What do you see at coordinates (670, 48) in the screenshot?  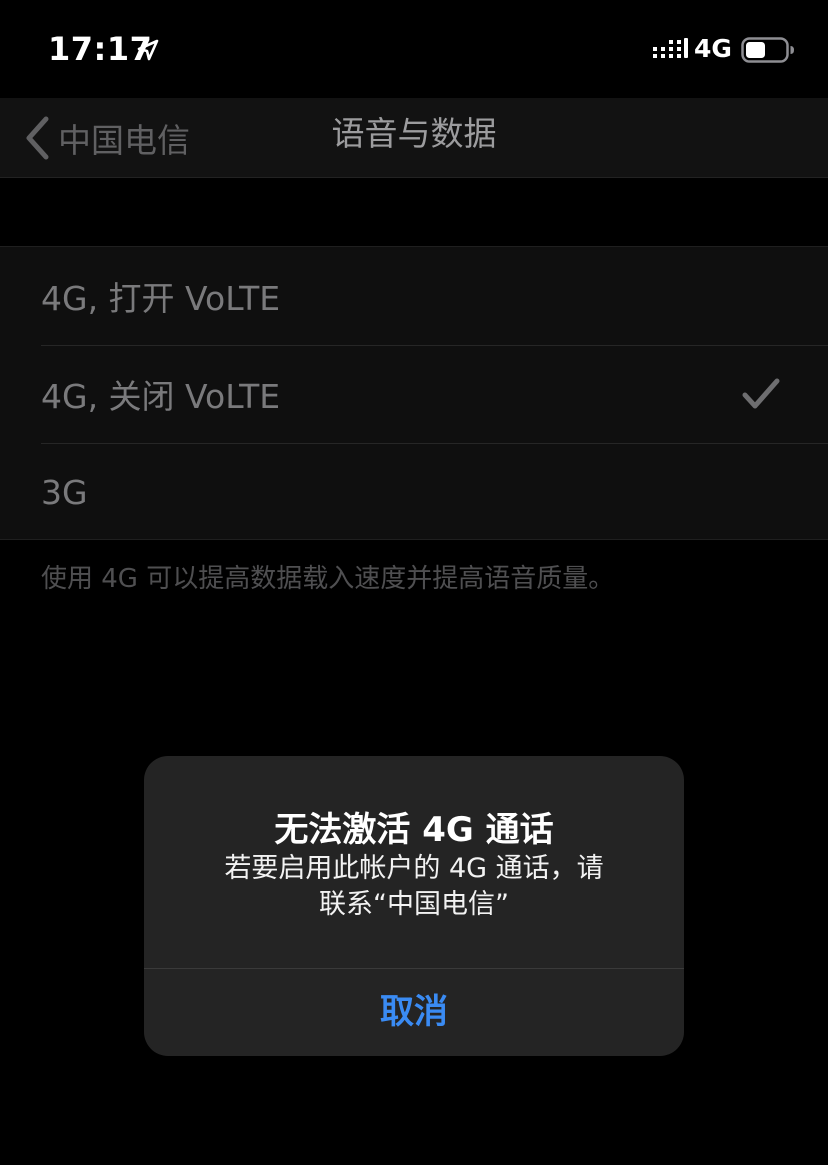 I see `signal-bars-icon` at bounding box center [670, 48].